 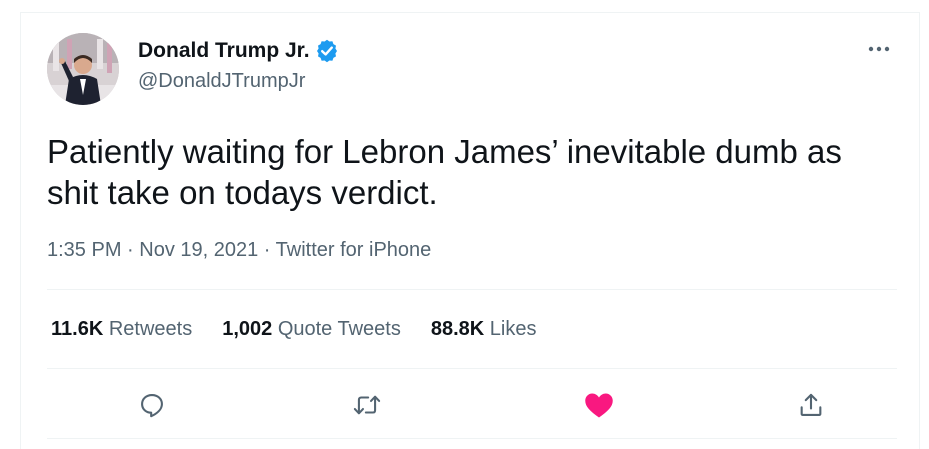 What do you see at coordinates (148, 329) in the screenshot?
I see `retweets-label: Retweets` at bounding box center [148, 329].